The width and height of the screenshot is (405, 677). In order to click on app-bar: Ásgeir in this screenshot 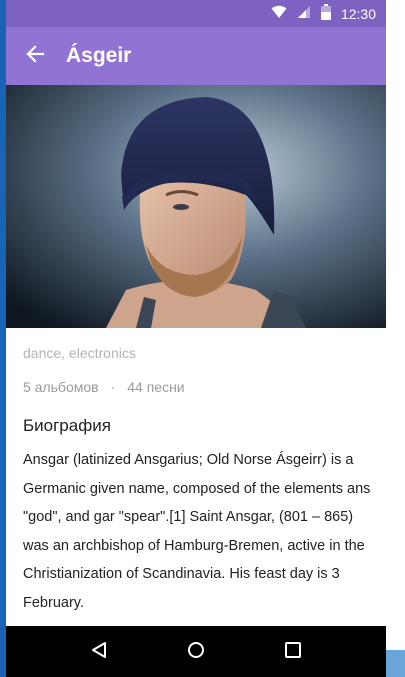, I will do `click(196, 56)`.